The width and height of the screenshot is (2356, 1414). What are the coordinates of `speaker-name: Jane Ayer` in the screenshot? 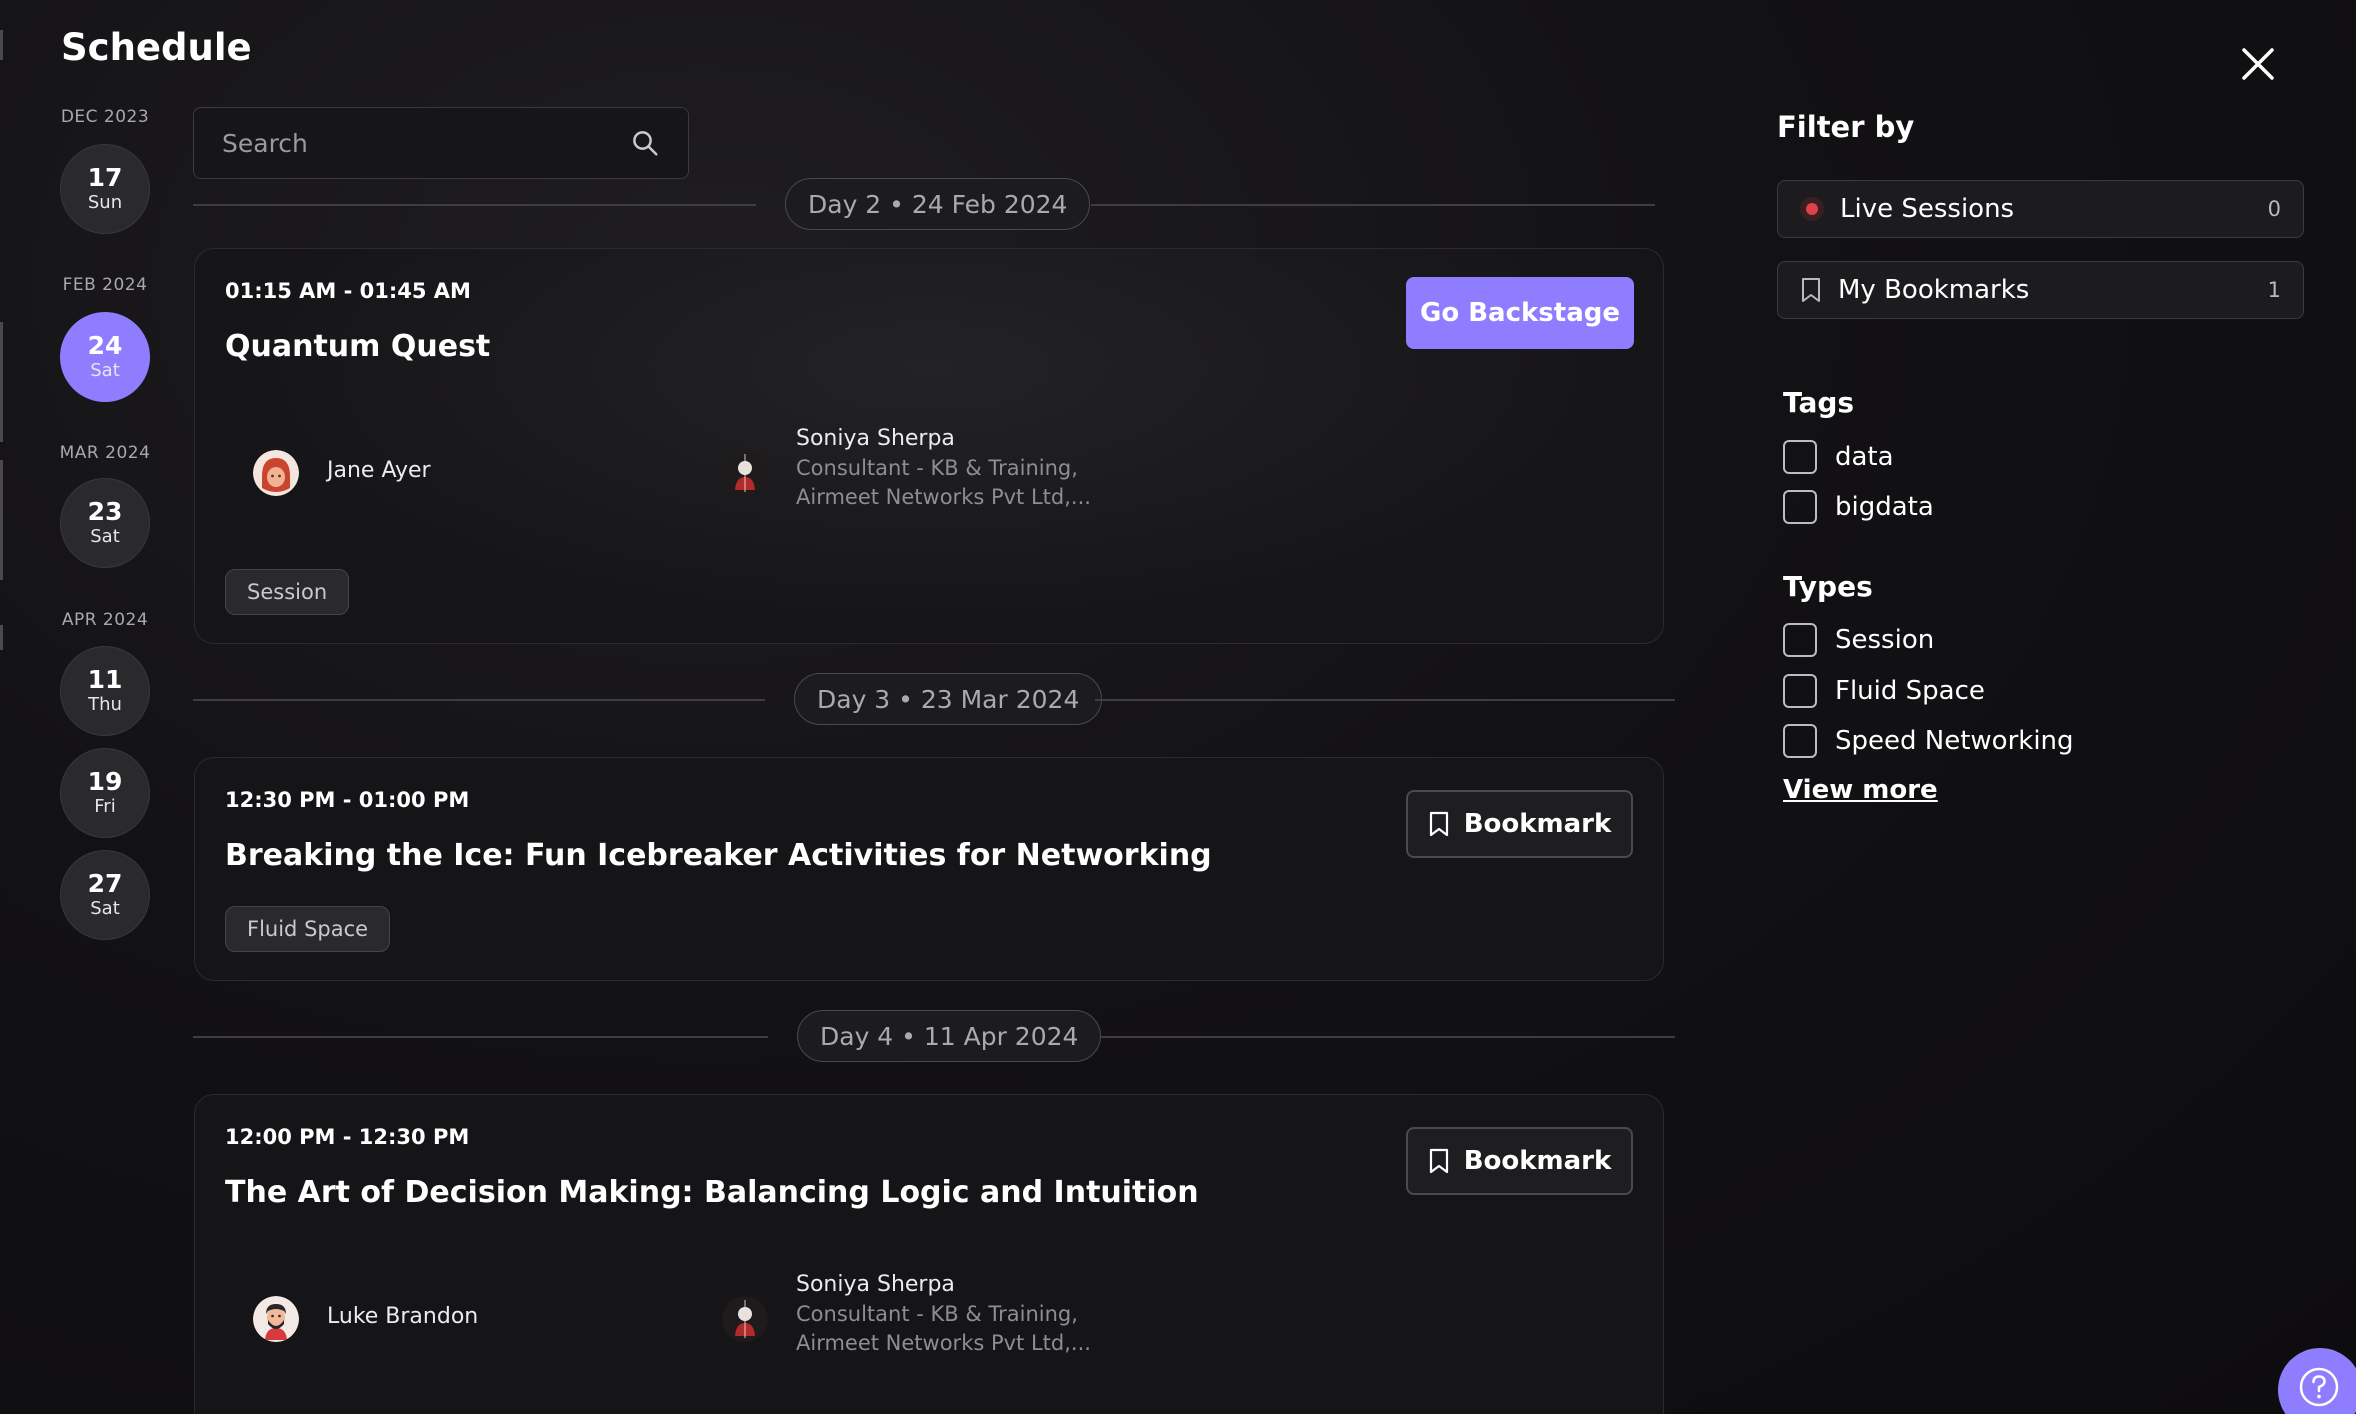 It's located at (379, 470).